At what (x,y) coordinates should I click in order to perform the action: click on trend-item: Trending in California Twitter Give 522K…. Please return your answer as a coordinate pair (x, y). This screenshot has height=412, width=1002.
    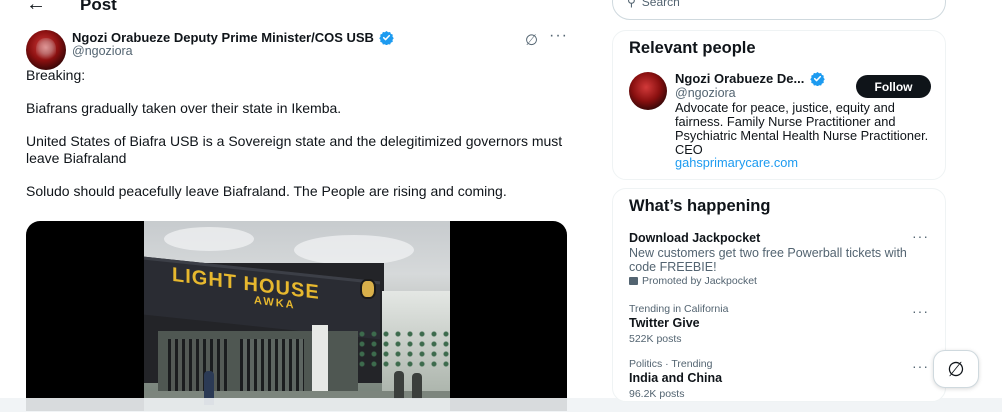
    Looking at the image, I should click on (781, 324).